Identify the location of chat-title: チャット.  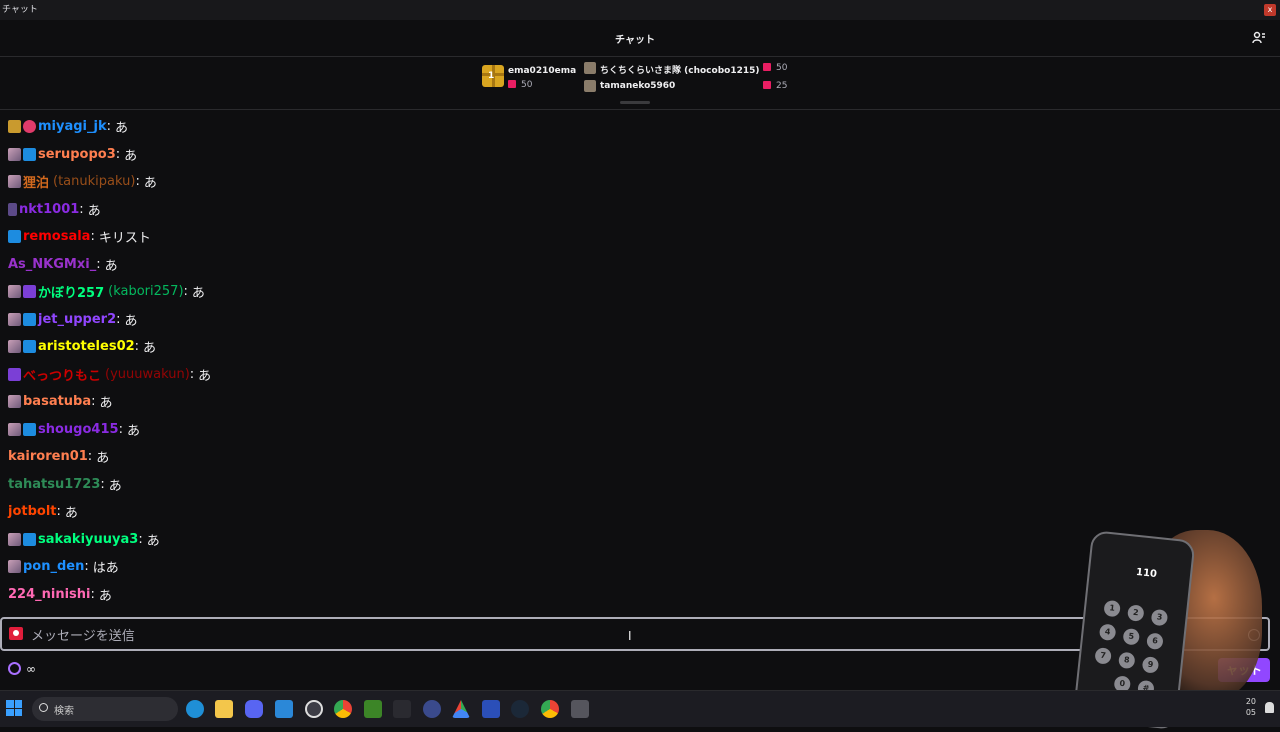
(635, 40).